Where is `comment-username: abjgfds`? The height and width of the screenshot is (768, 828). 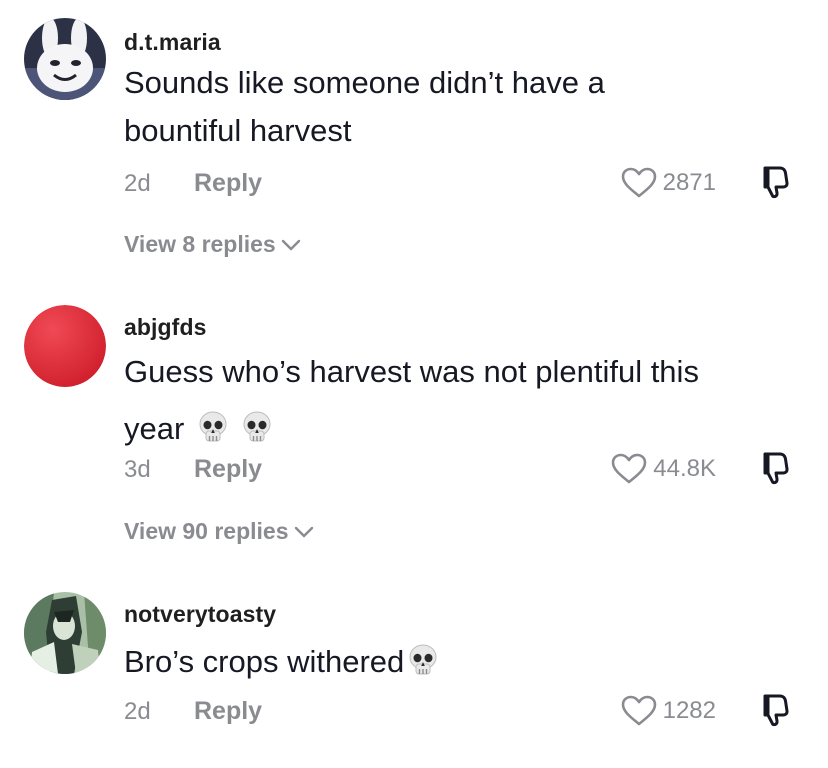
comment-username: abjgfds is located at coordinates (165, 327).